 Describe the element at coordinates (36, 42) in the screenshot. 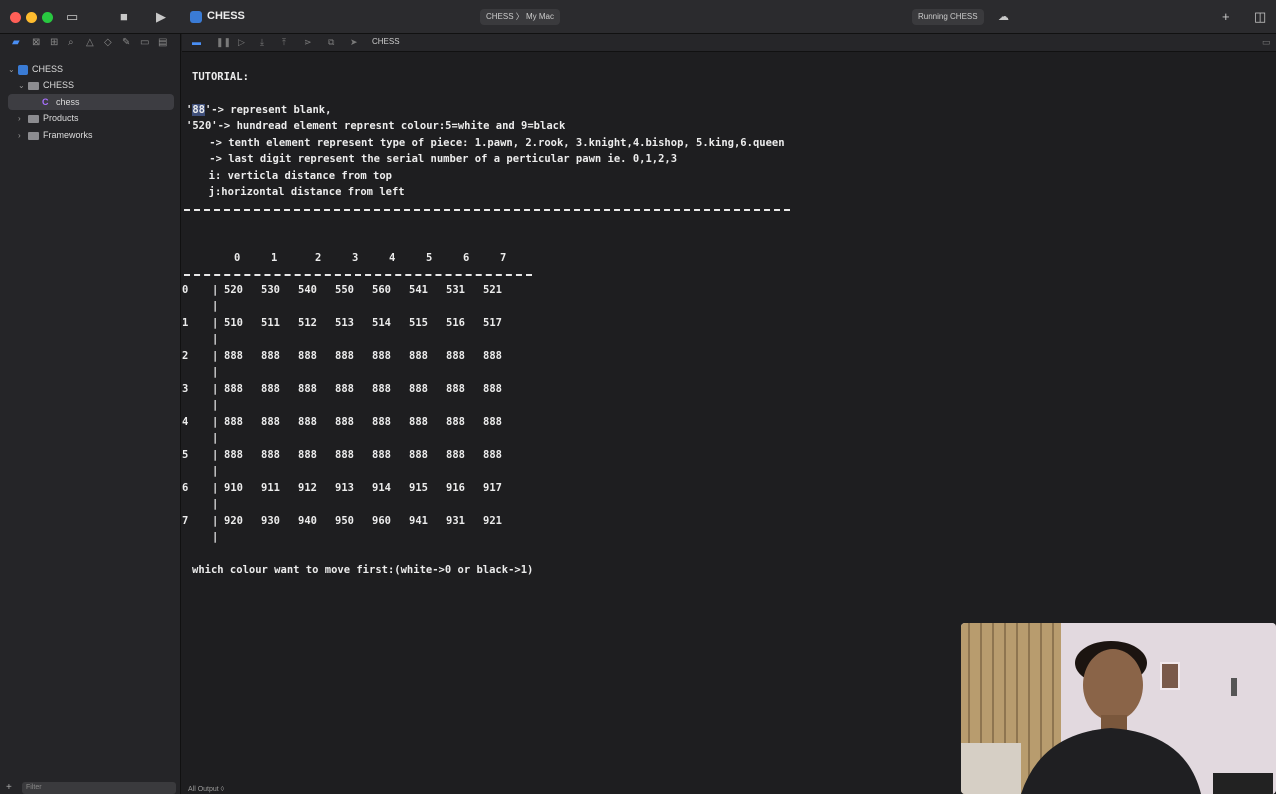

I see `source-control-icon: ⊠` at that location.